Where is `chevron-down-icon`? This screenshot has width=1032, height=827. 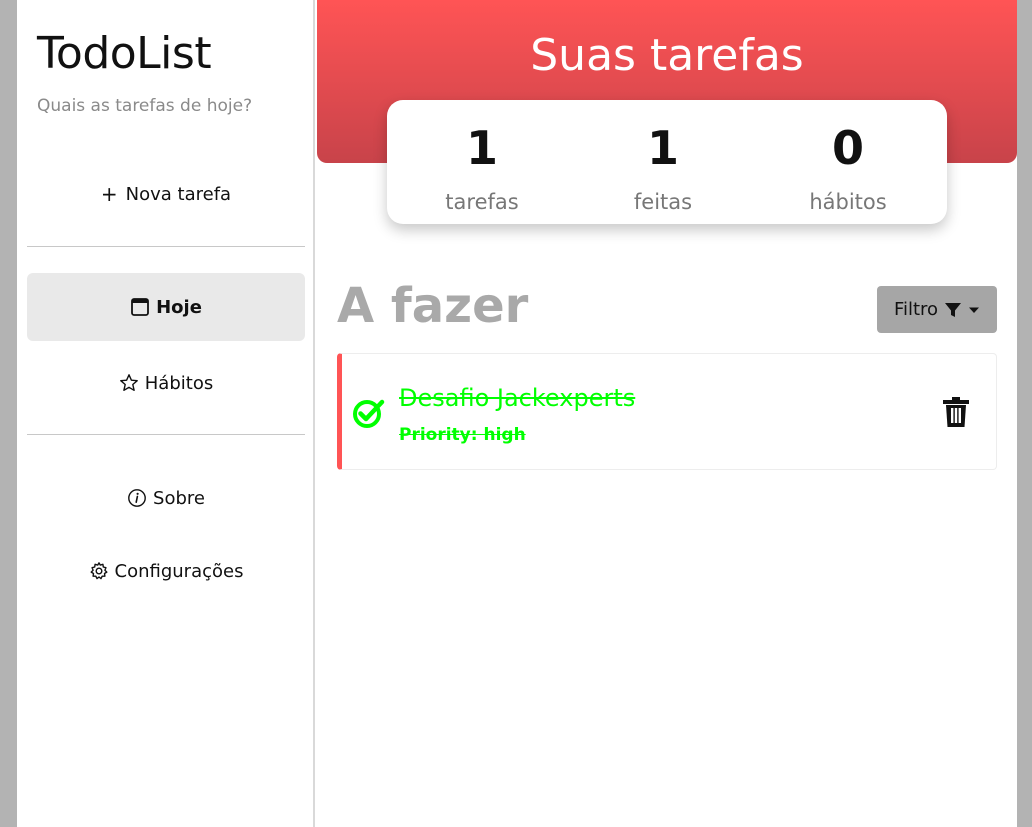 chevron-down-icon is located at coordinates (974, 310).